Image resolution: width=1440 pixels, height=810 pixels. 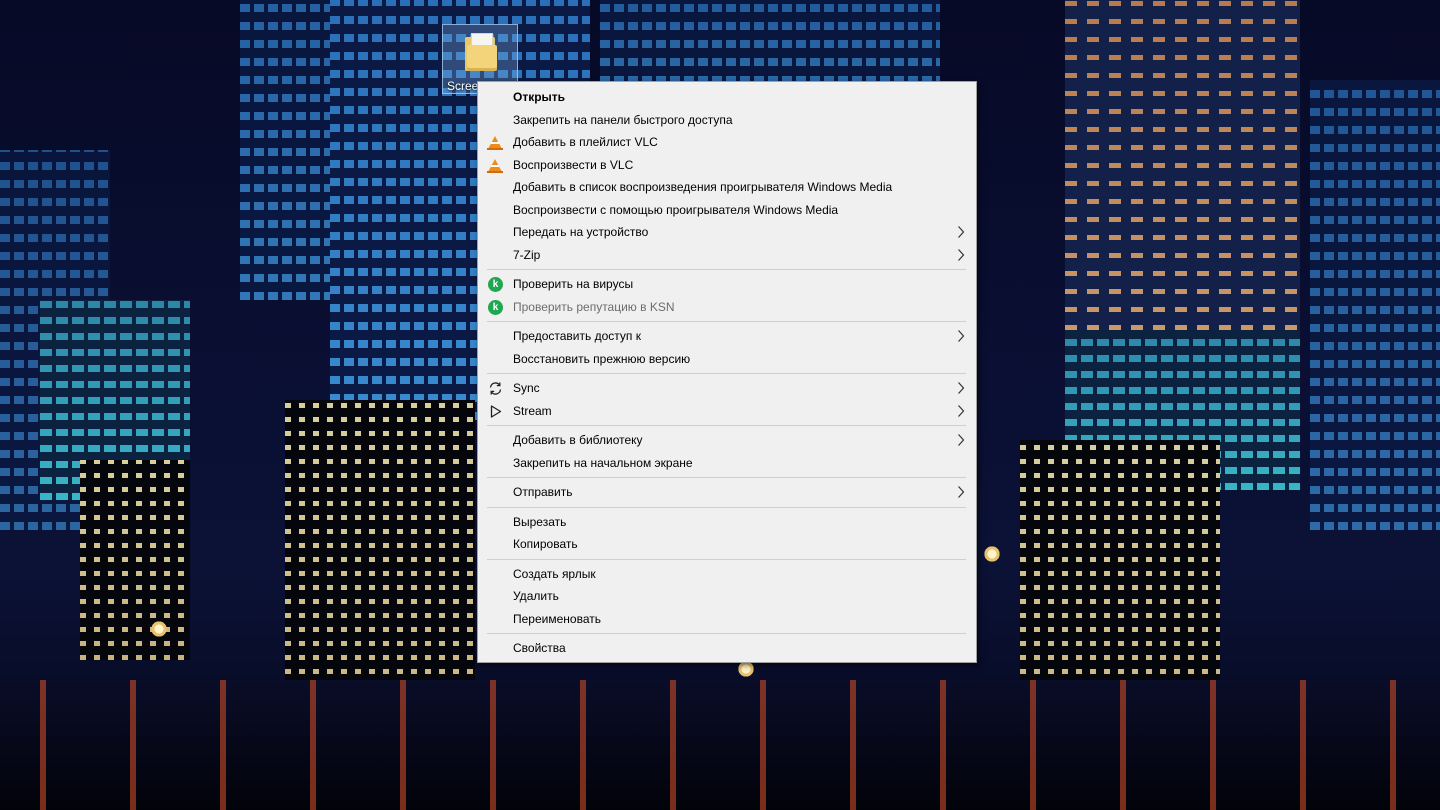 I want to click on menu-item: Вырезать, so click(x=727, y=522).